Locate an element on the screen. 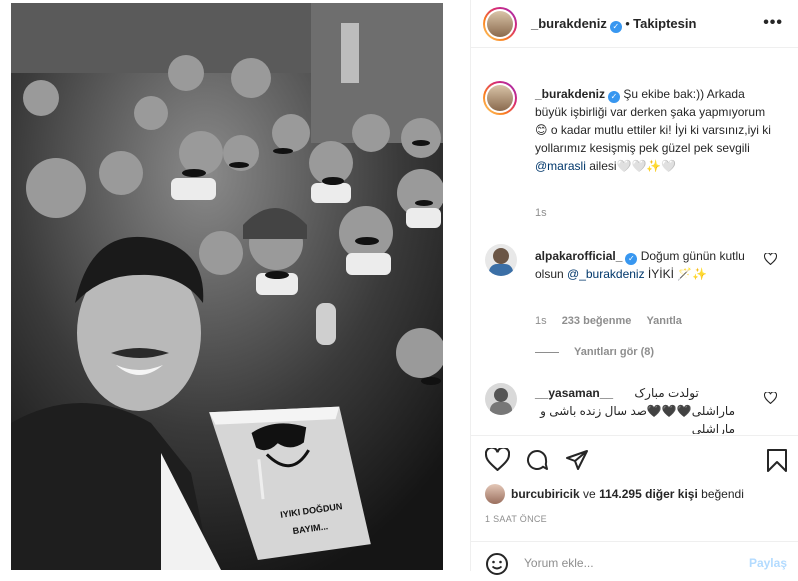  caption-avatar-ring is located at coordinates (500, 98).